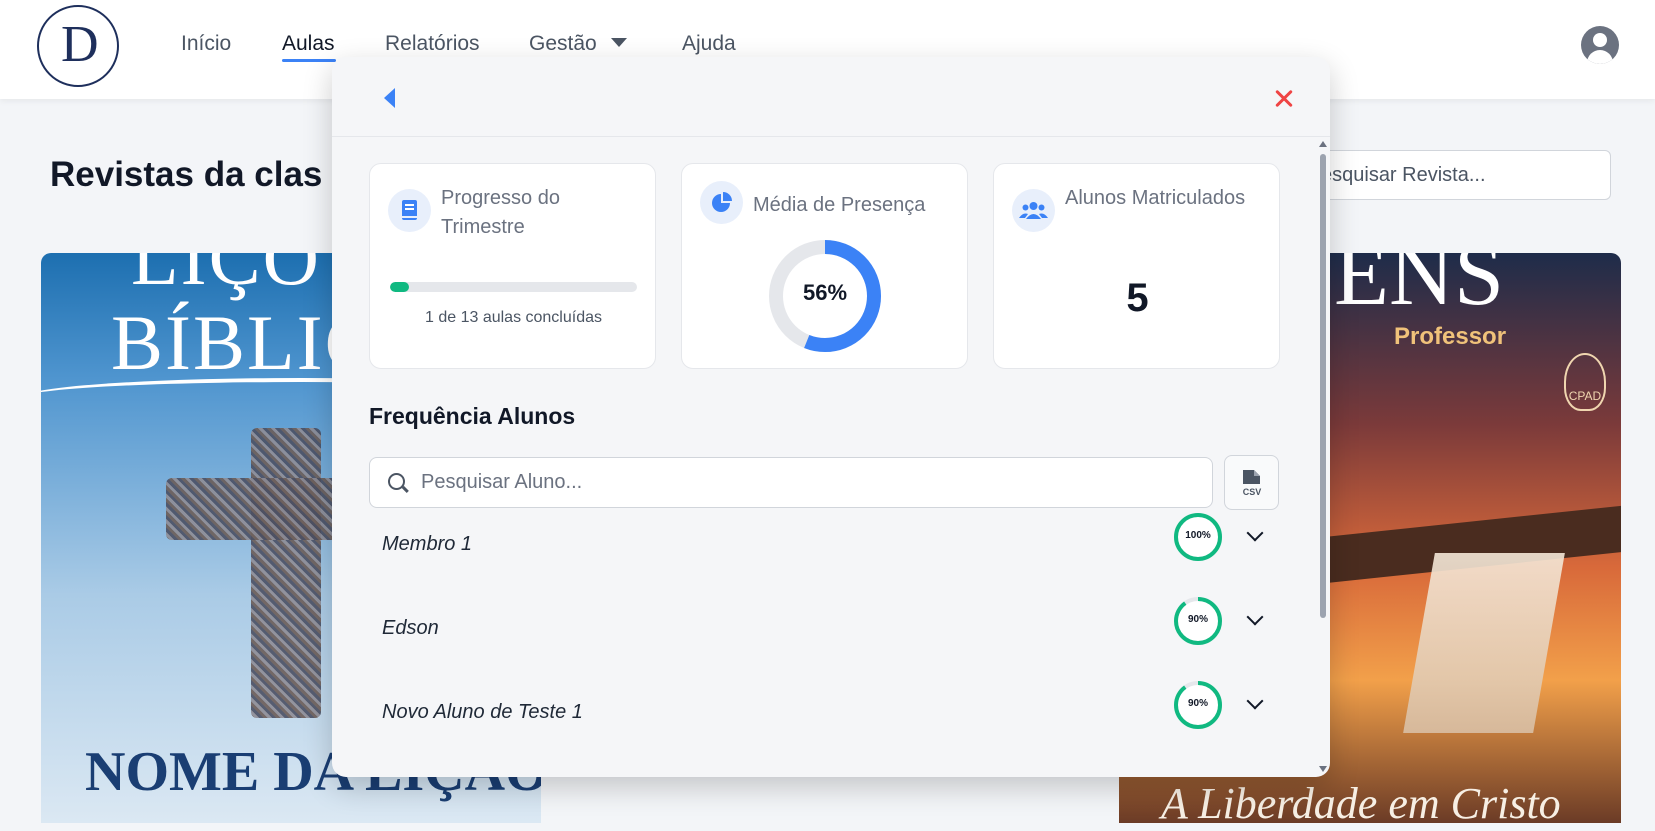 The image size is (1655, 831). Describe the element at coordinates (1252, 492) in the screenshot. I see `svg-text: CSV` at that location.